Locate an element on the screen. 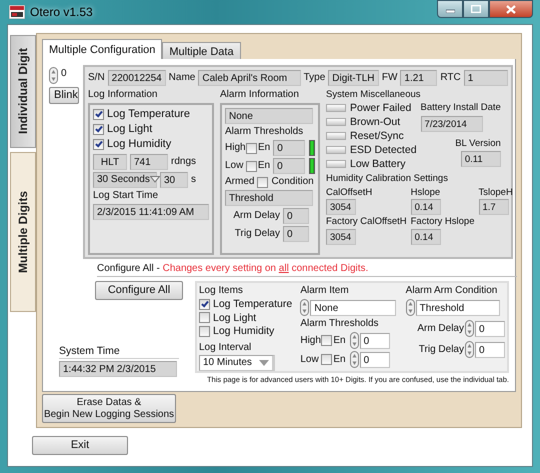 The height and width of the screenshot is (473, 540). arm-condition-field: Threshold is located at coordinates (458, 308).